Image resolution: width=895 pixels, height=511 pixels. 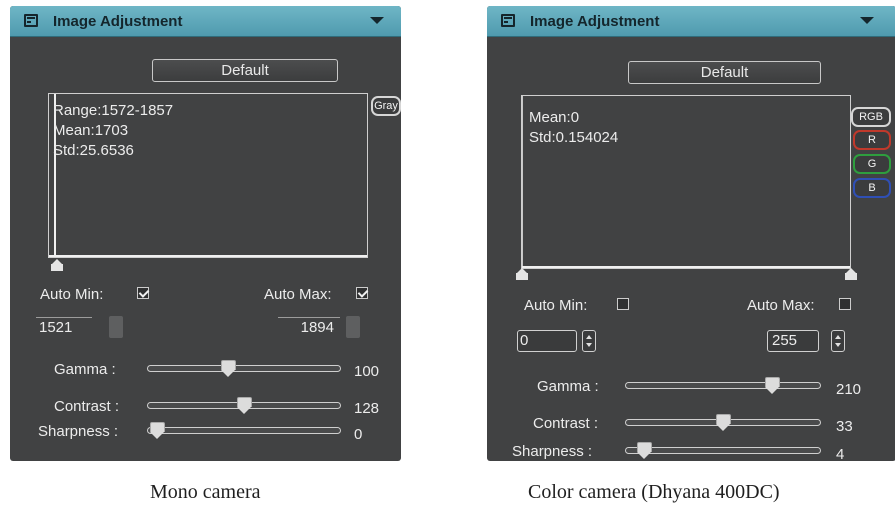 What do you see at coordinates (838, 341) in the screenshot?
I see `max-value-spinner` at bounding box center [838, 341].